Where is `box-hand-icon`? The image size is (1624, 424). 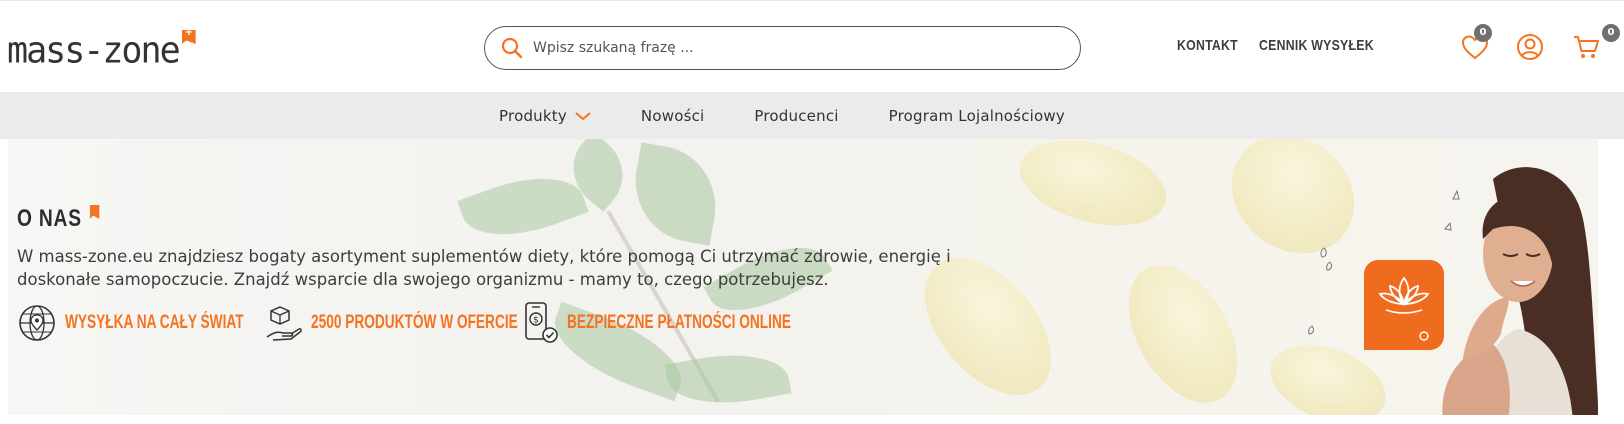 box-hand-icon is located at coordinates (284, 323).